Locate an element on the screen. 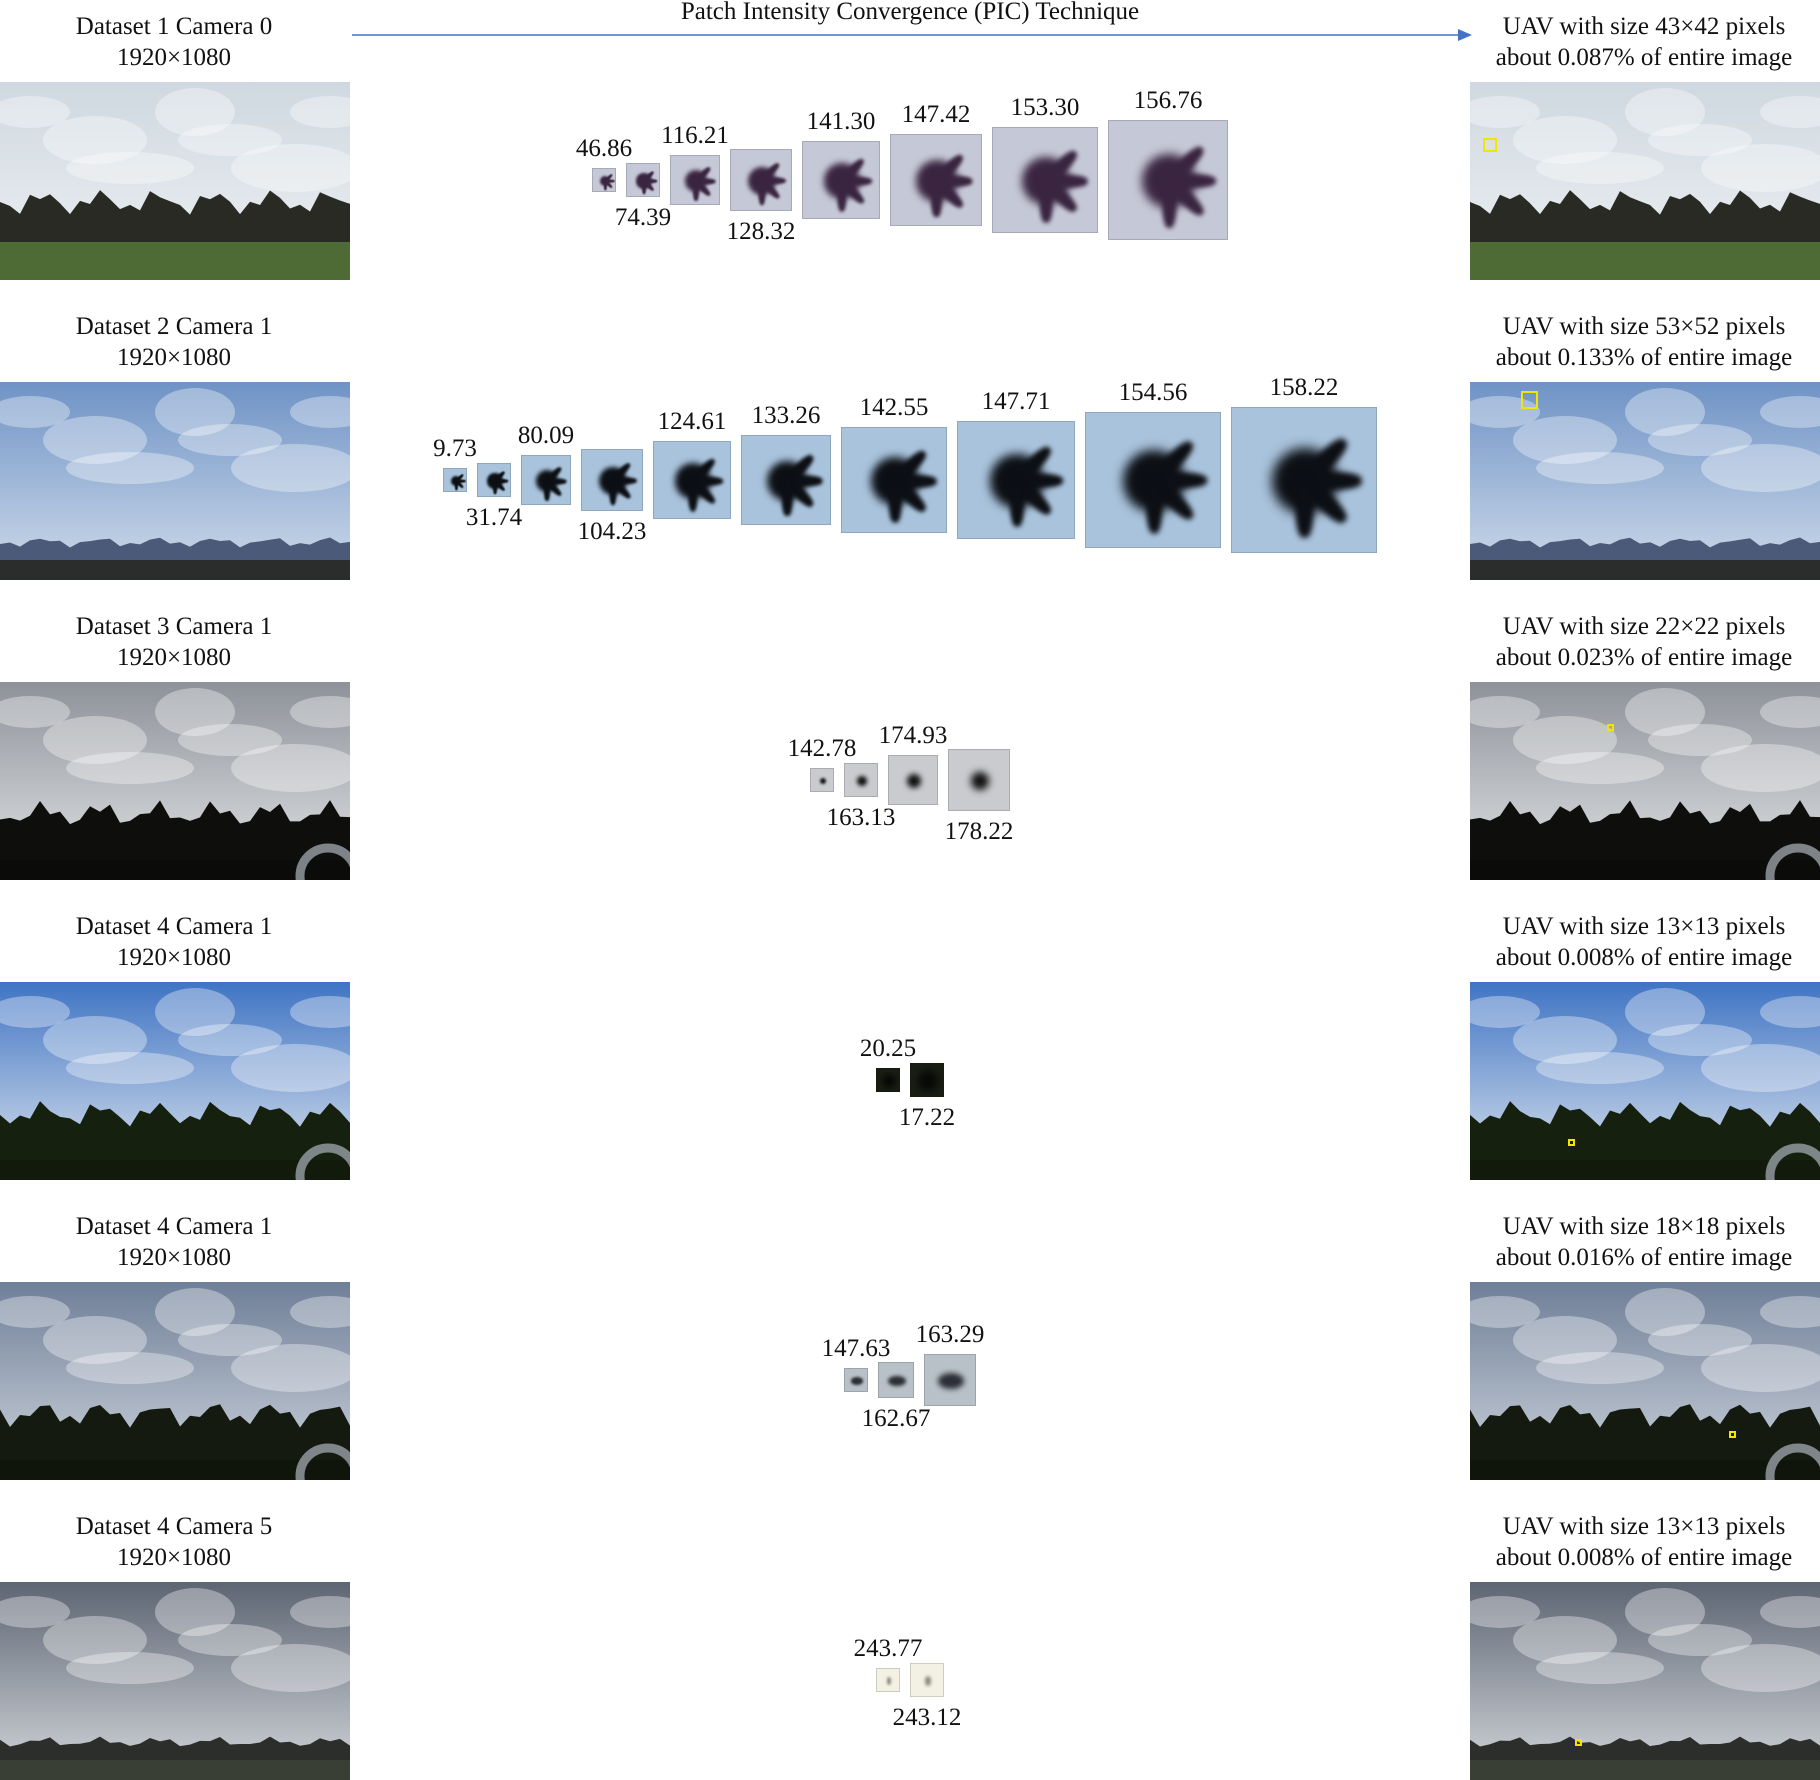  intensity-value: 158.22 is located at coordinates (1304, 387).